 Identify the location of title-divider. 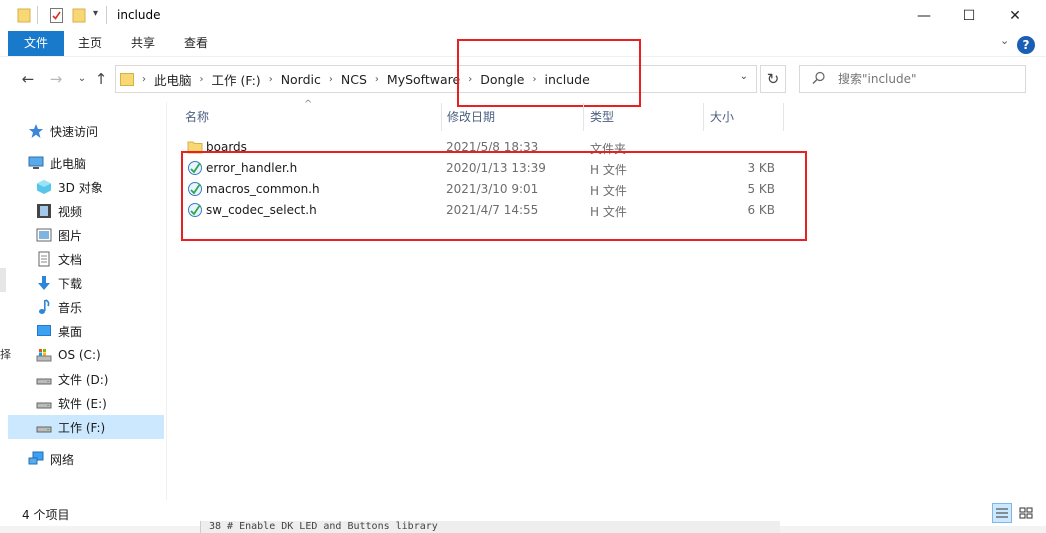
(106, 15).